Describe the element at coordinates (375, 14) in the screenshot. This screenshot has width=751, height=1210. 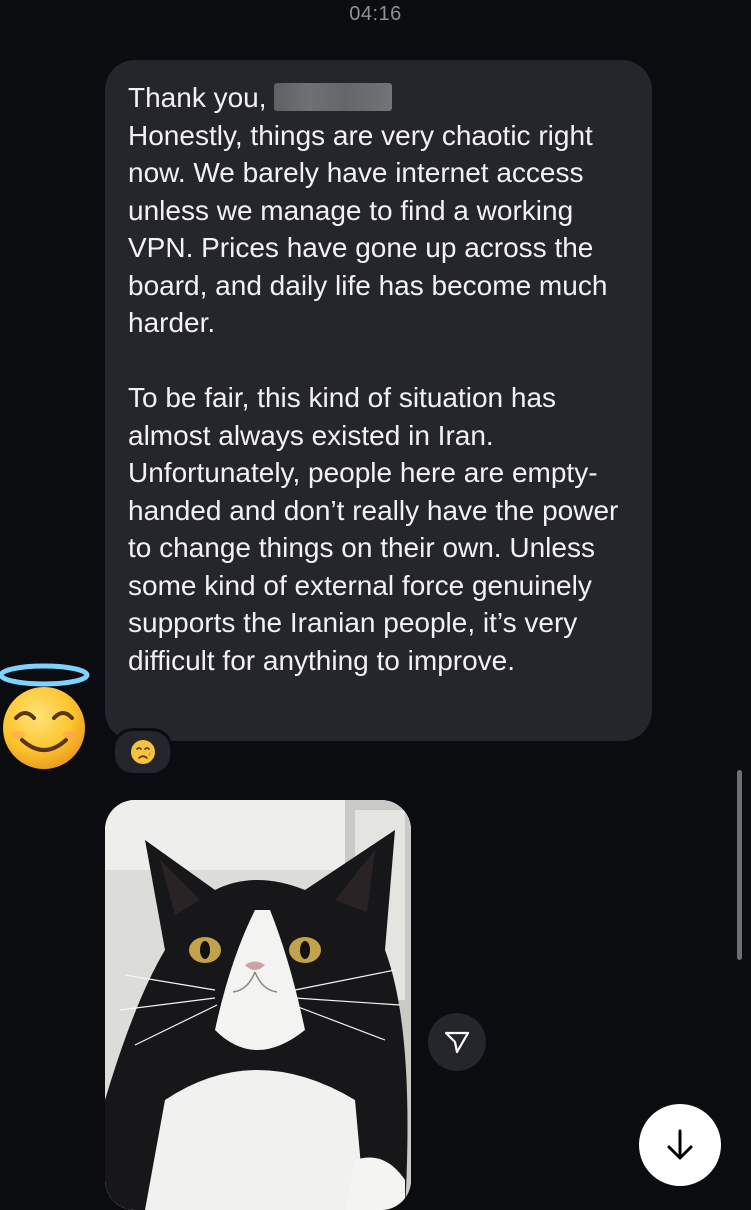
I see `message-timestamp: 04:16` at that location.